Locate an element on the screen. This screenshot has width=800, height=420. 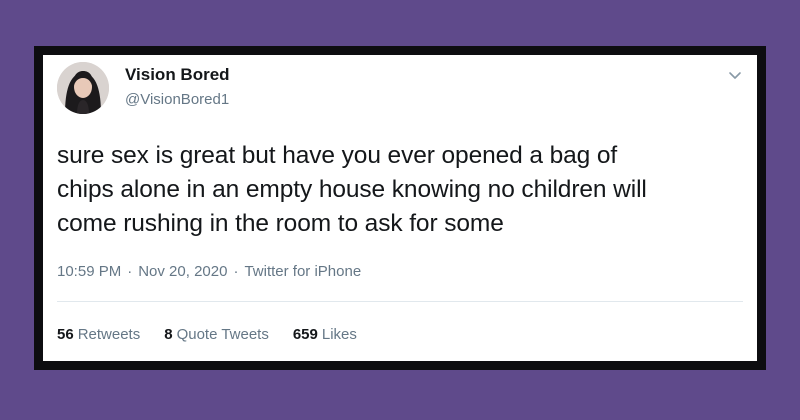
likes-label: Likes is located at coordinates (339, 334).